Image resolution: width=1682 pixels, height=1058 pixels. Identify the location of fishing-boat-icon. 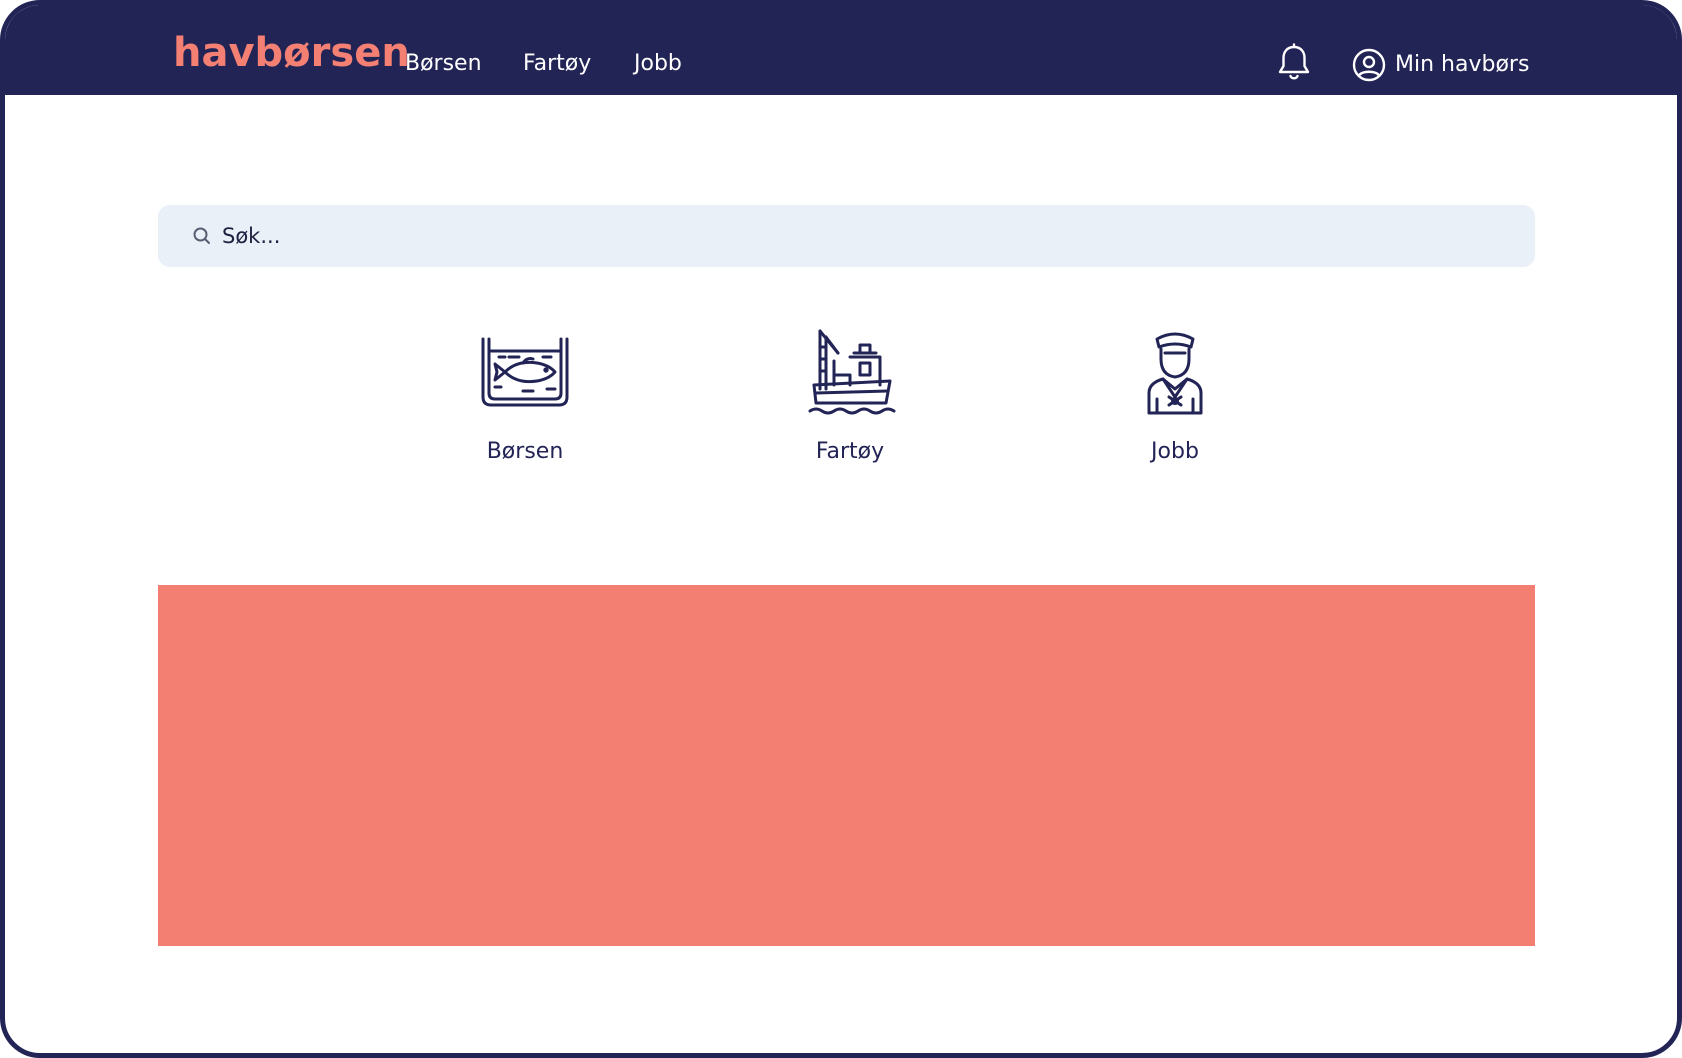
(852, 372).